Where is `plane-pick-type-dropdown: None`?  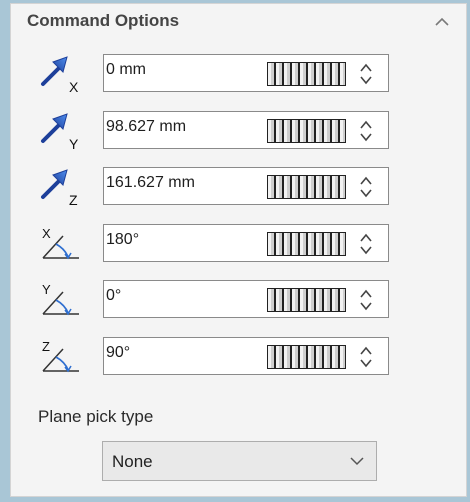
plane-pick-type-dropdown: None is located at coordinates (239, 461).